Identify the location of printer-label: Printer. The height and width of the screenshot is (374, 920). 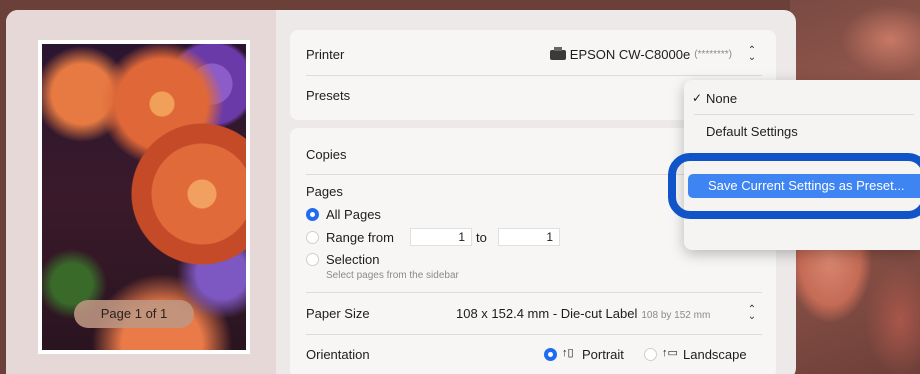
(325, 54).